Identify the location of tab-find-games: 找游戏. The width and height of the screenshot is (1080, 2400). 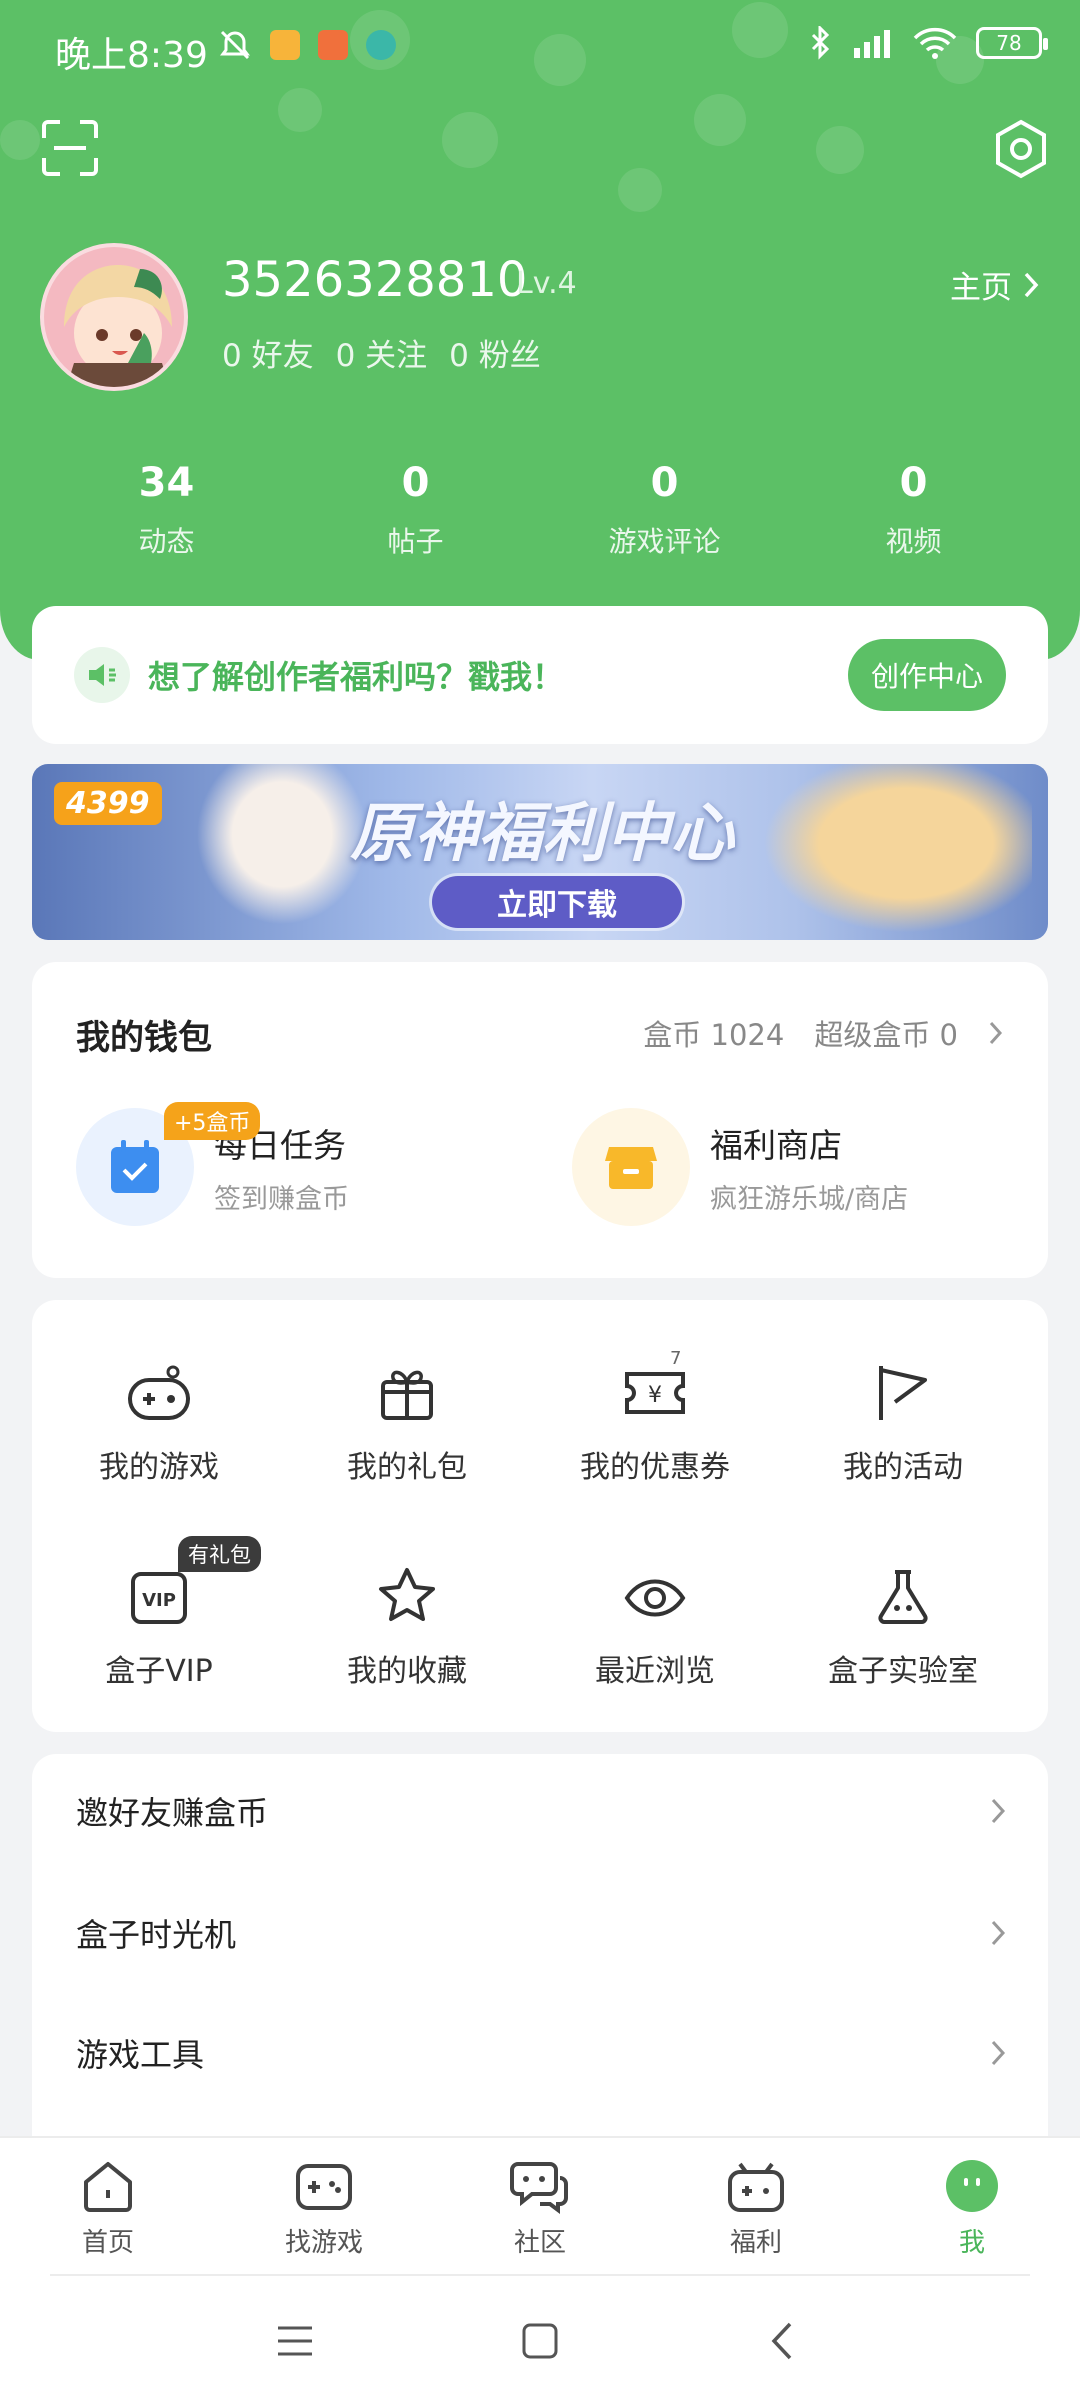
(324, 2207).